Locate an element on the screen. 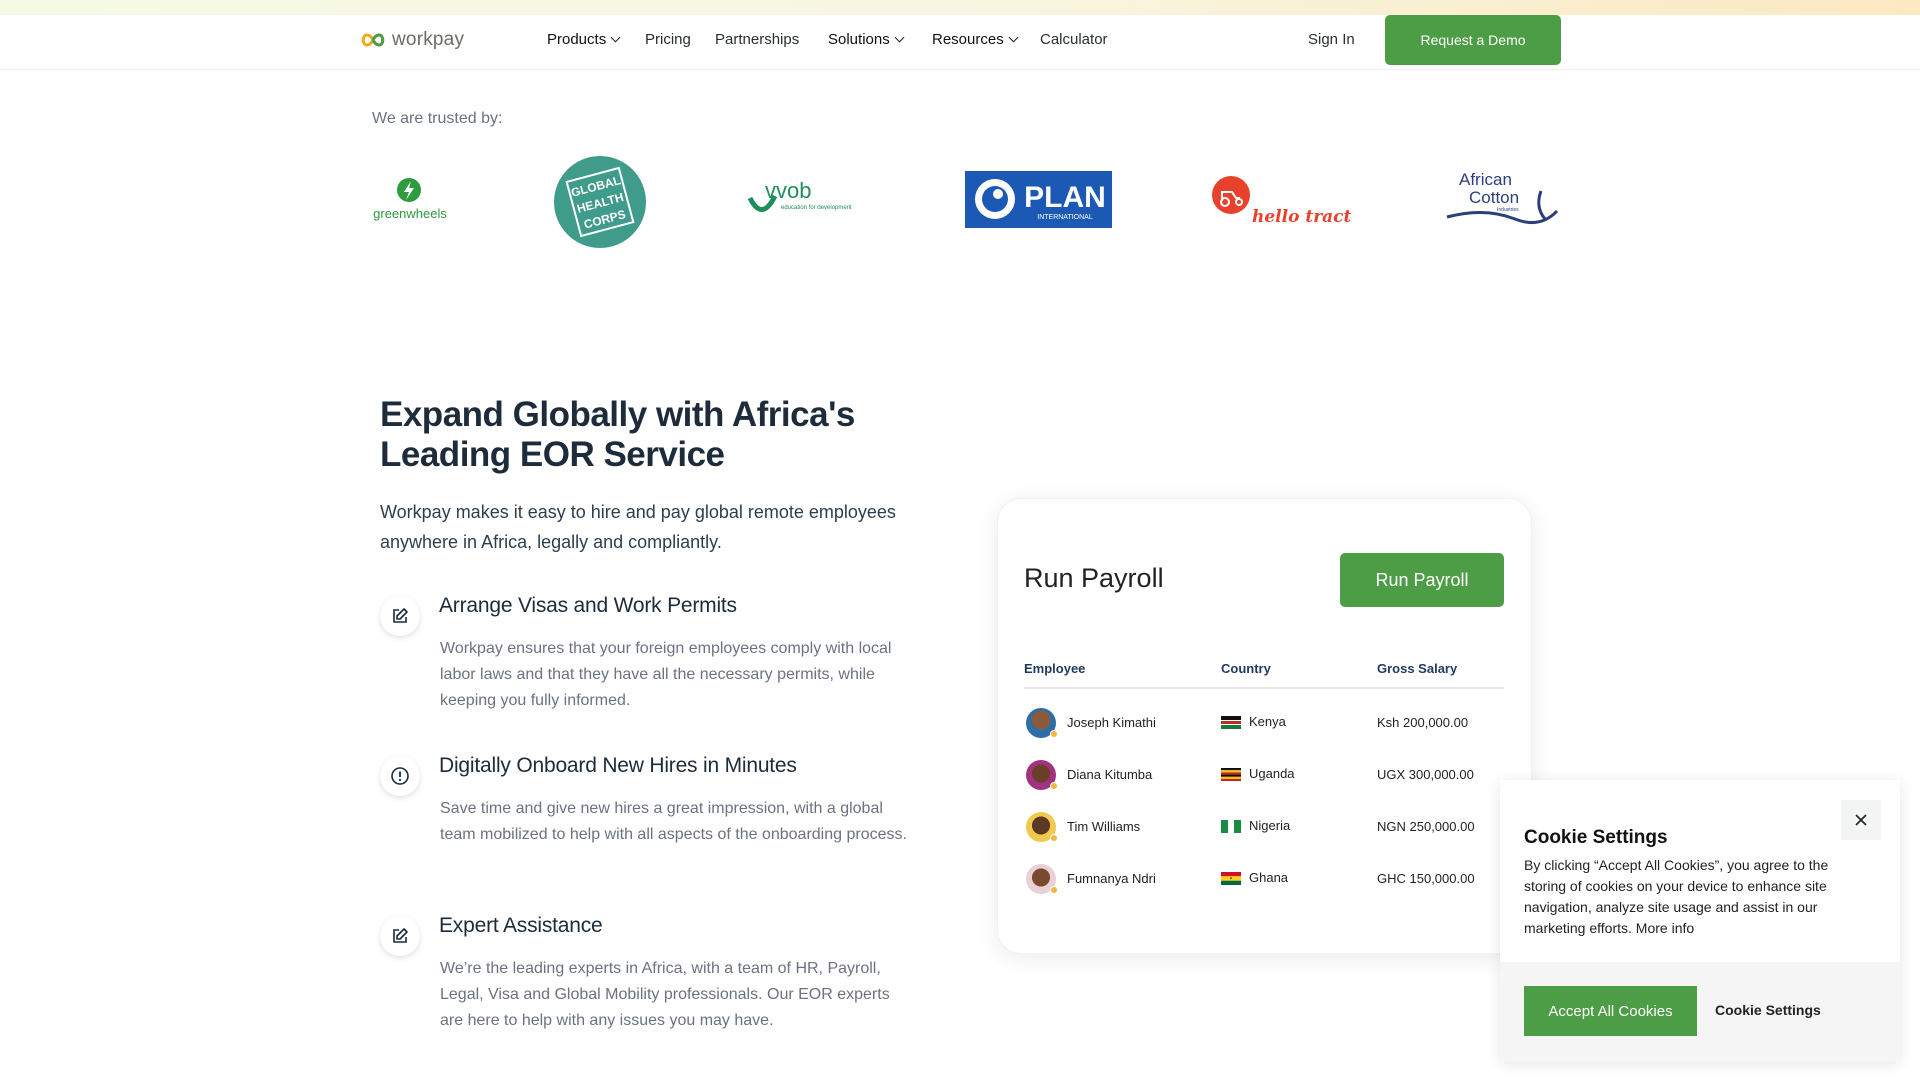  column-employee: Employee is located at coordinates (1055, 668).